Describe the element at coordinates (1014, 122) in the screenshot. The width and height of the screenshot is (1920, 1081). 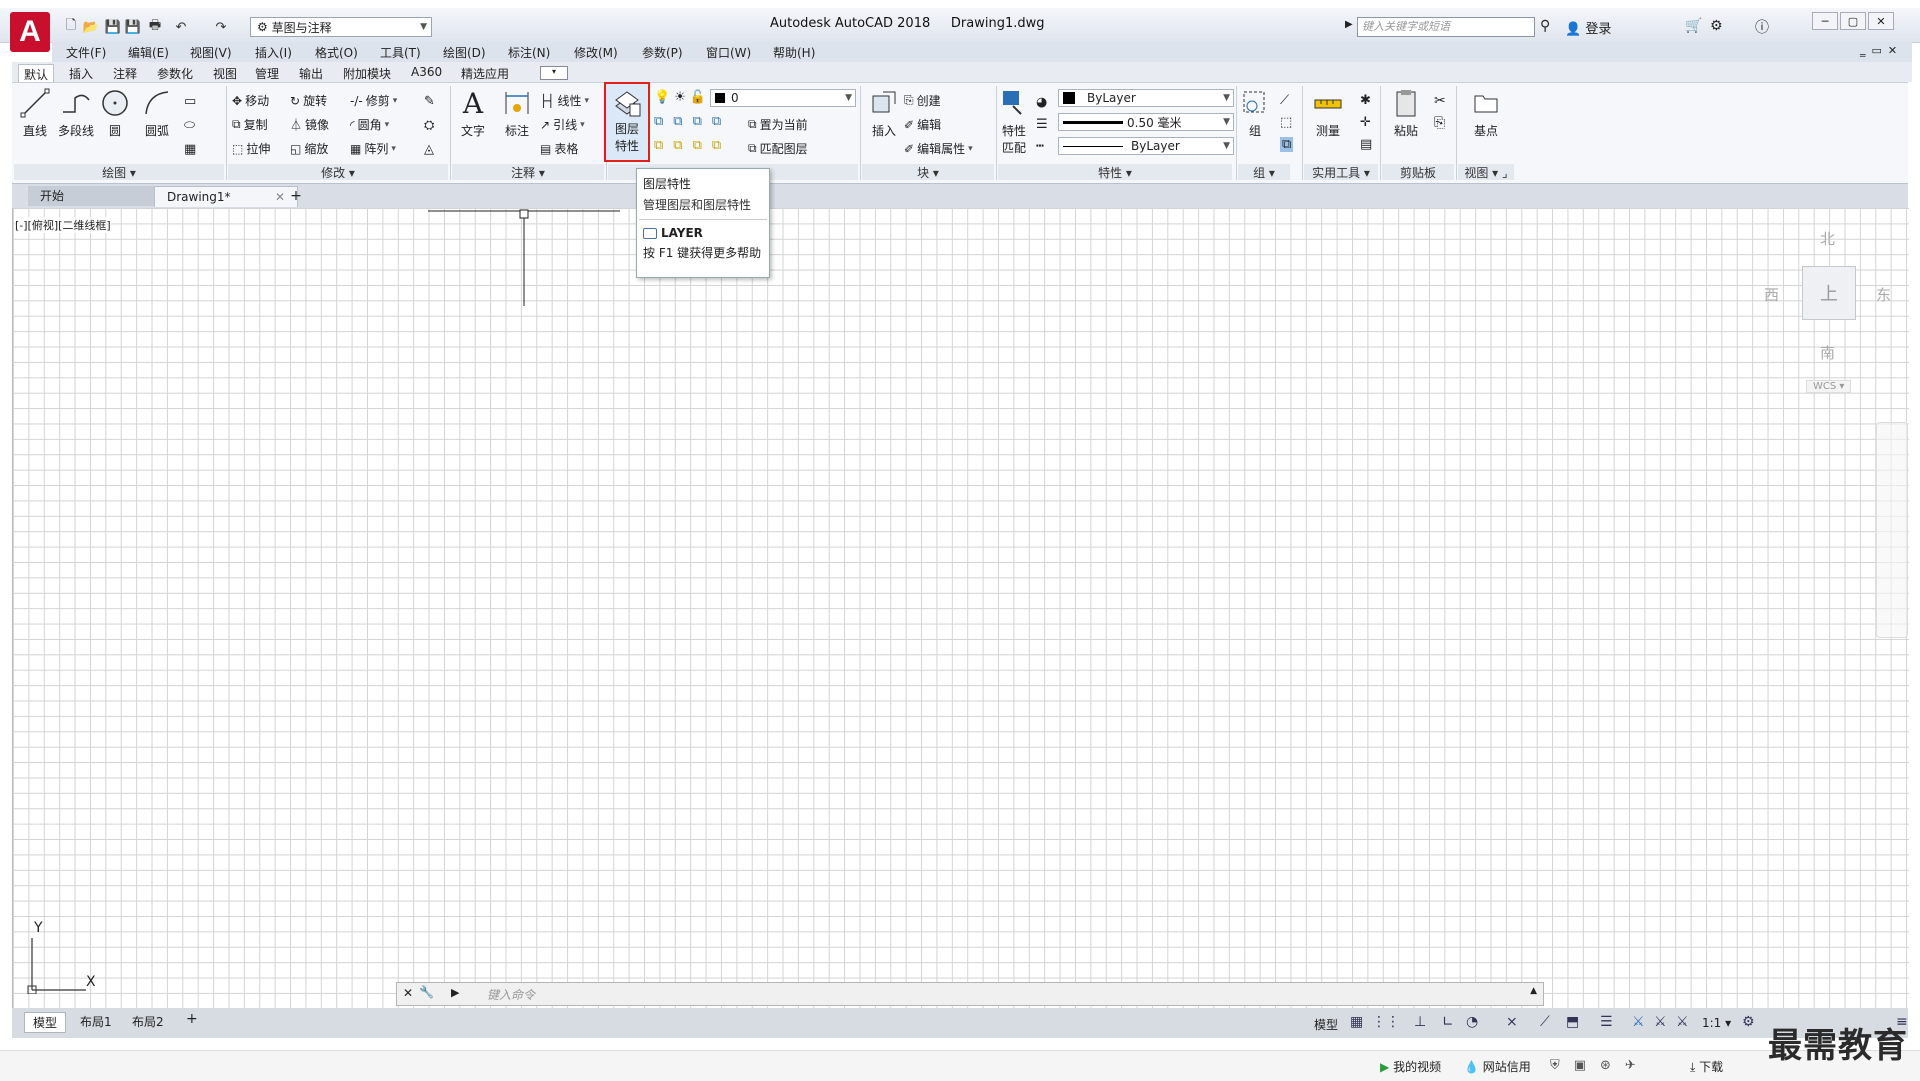
I see `match-properties-tool: 特性 匹配` at that location.